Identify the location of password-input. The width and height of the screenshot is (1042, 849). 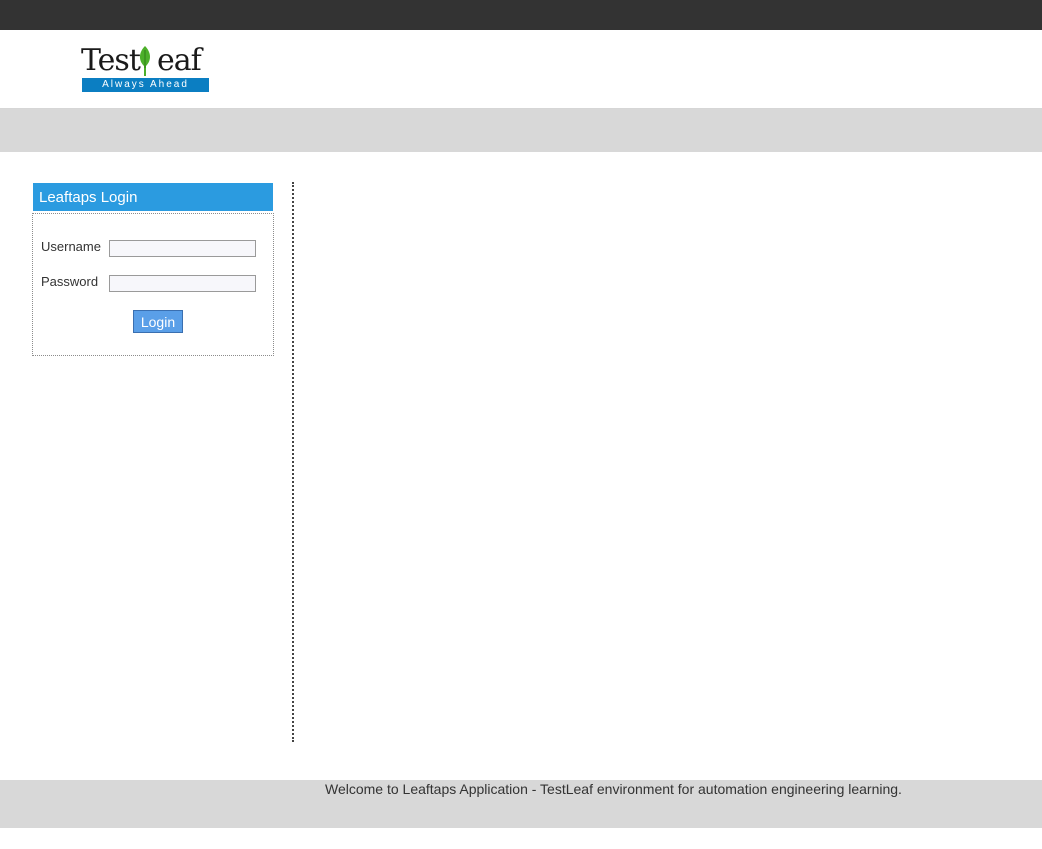
(182, 283).